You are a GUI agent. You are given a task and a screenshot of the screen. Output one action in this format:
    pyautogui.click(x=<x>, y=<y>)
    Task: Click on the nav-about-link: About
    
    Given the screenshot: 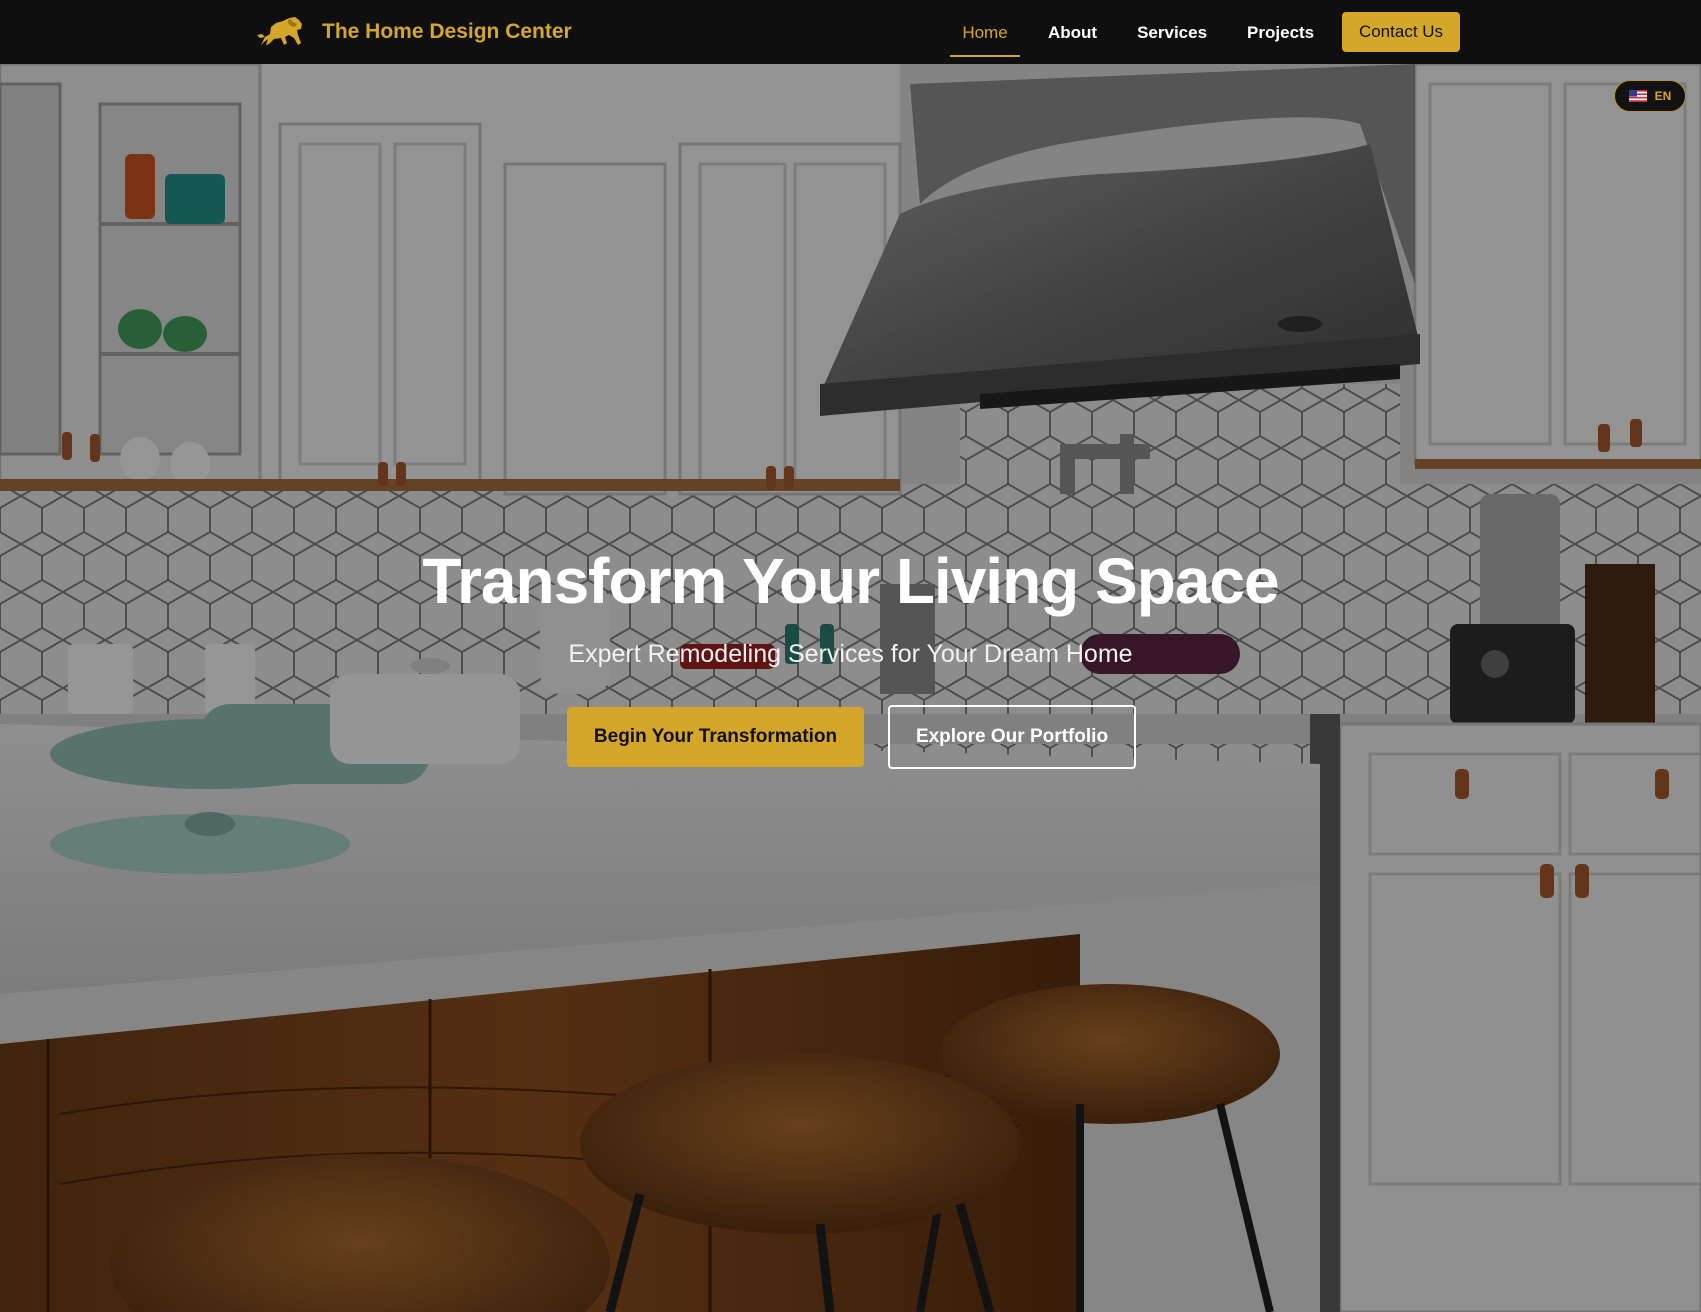 What is the action you would take?
    pyautogui.click(x=1072, y=33)
    